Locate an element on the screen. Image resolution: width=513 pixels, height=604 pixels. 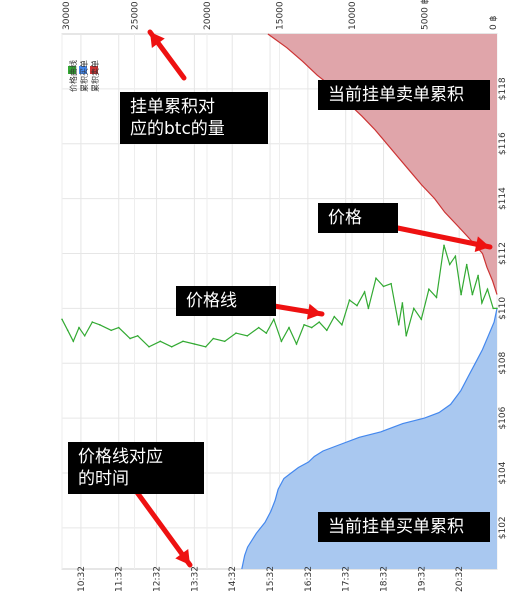
annotation-callout: 价格 is located at coordinates (358, 218).